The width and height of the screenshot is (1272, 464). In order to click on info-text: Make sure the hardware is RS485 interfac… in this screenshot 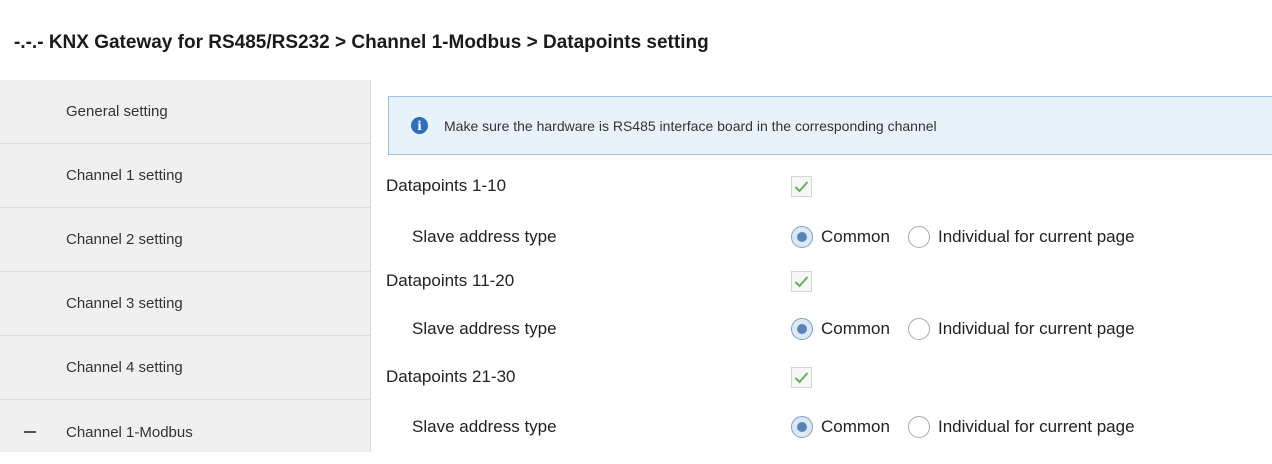, I will do `click(690, 125)`.